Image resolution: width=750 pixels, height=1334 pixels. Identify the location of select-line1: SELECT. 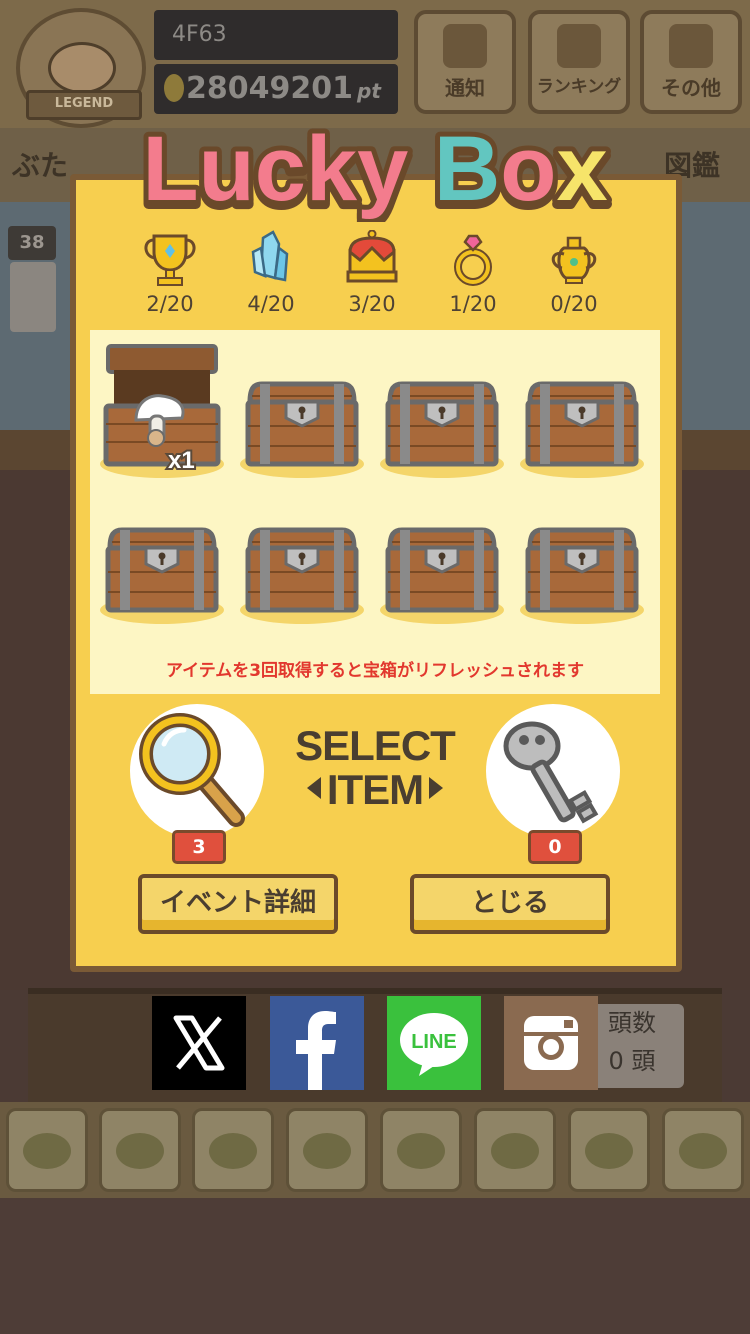
(375, 745).